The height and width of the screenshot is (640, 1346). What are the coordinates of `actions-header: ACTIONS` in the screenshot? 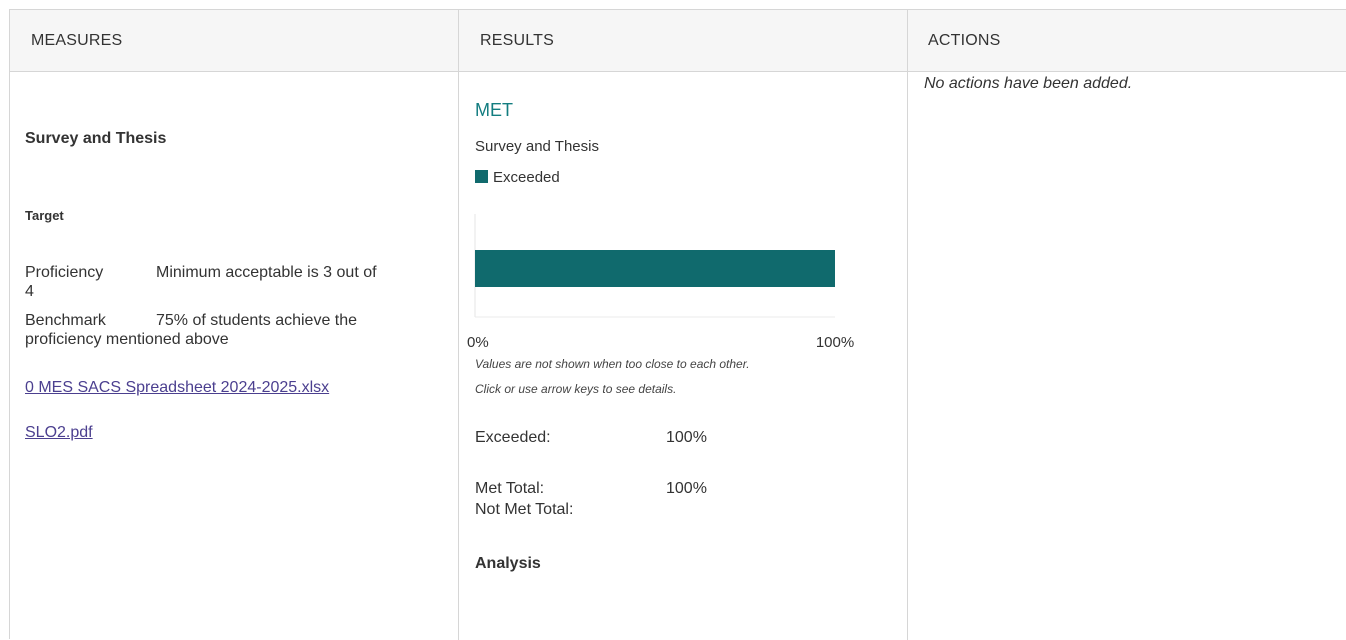 It's located at (964, 40).